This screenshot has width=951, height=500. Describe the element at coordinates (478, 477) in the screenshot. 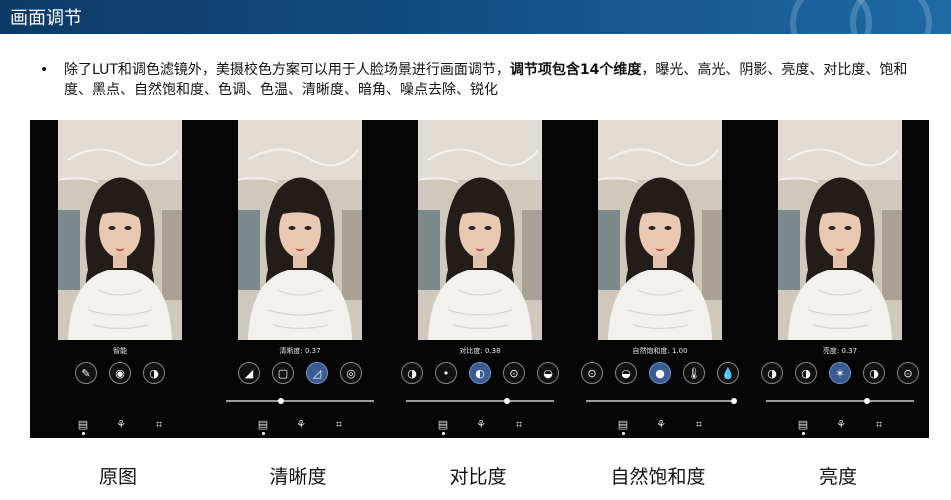

I see `panel-caption: 对比度` at that location.